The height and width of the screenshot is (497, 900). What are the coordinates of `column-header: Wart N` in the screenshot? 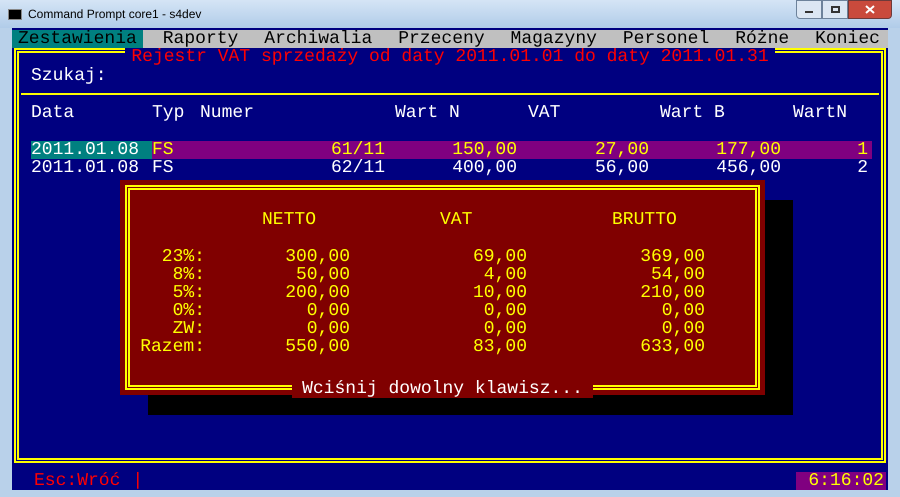 It's located at (427, 113).